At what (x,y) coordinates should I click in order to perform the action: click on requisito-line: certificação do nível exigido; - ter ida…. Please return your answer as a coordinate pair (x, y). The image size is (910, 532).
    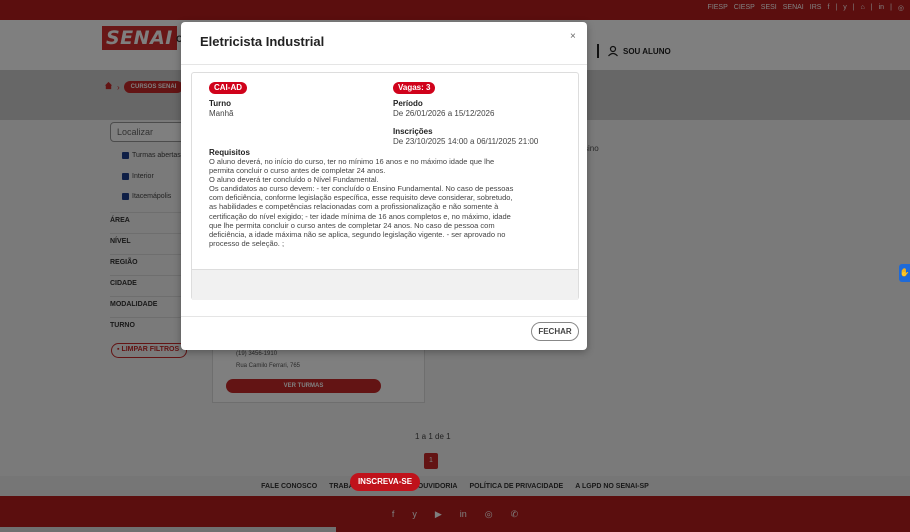
    Looking at the image, I should click on (360, 216).